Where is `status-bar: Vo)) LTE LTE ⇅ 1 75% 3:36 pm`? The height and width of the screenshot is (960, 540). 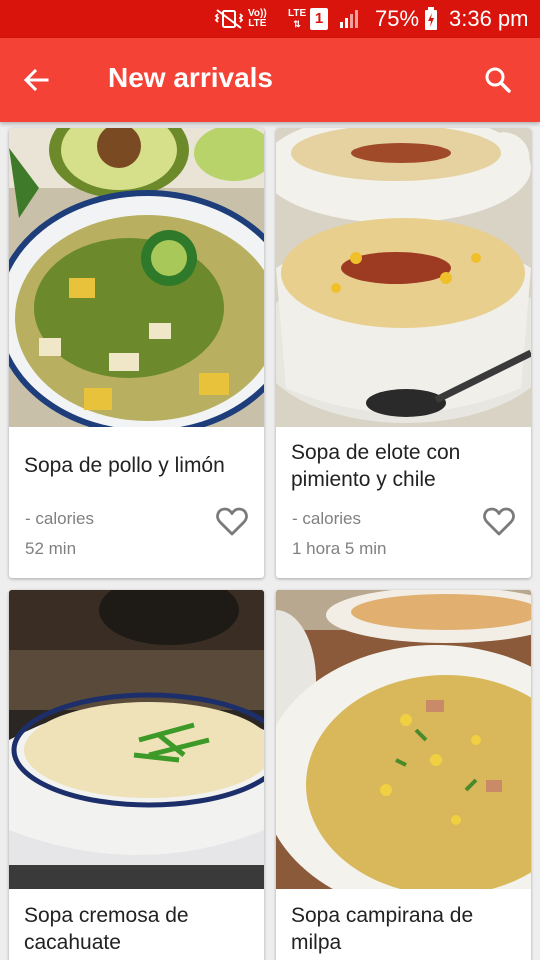 status-bar: Vo)) LTE LTE ⇅ 1 75% 3:36 pm is located at coordinates (270, 19).